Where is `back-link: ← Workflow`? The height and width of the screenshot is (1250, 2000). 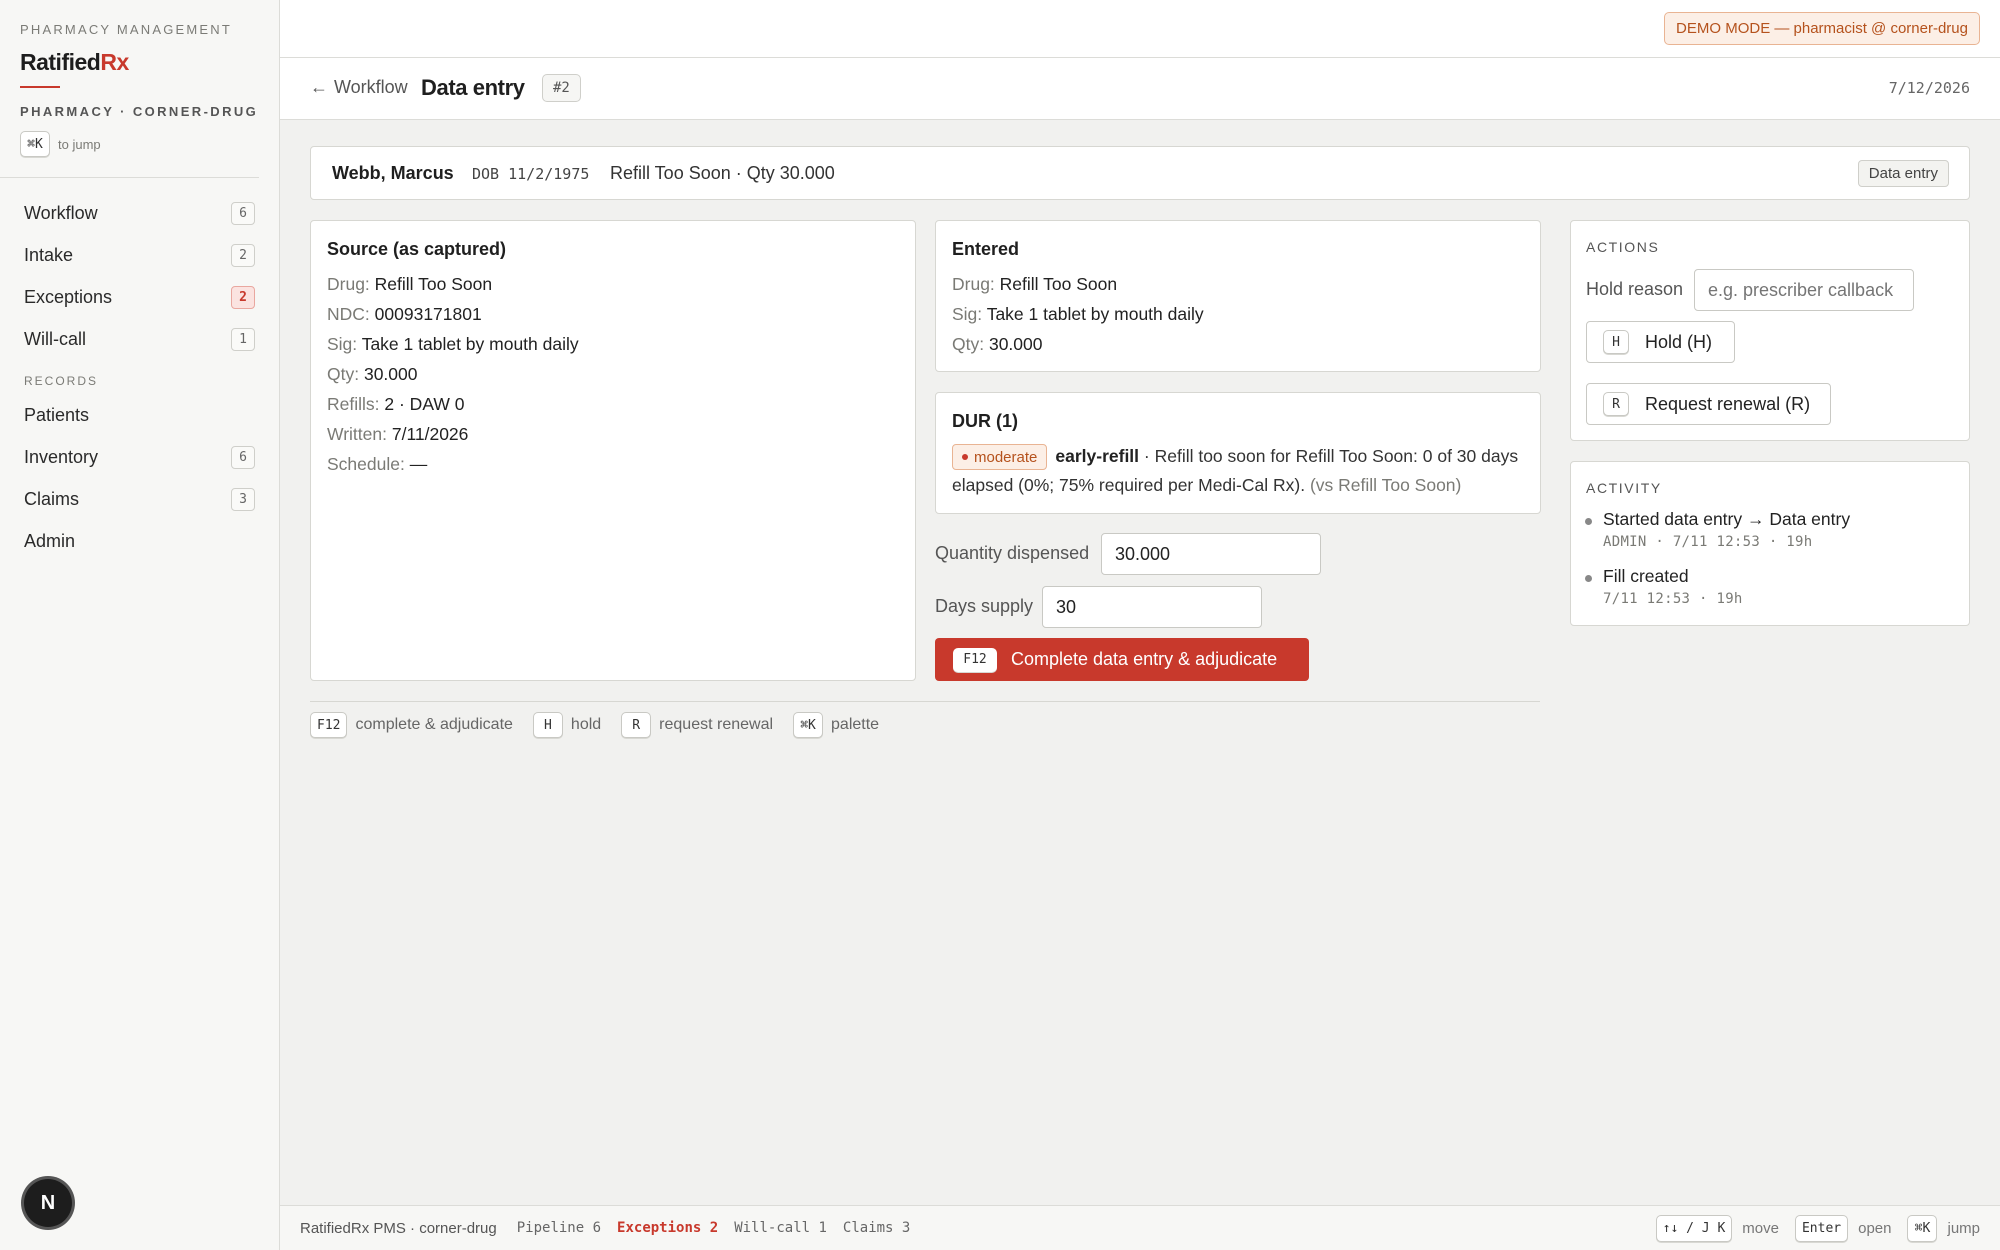
back-link: ← Workflow is located at coordinates (359, 87).